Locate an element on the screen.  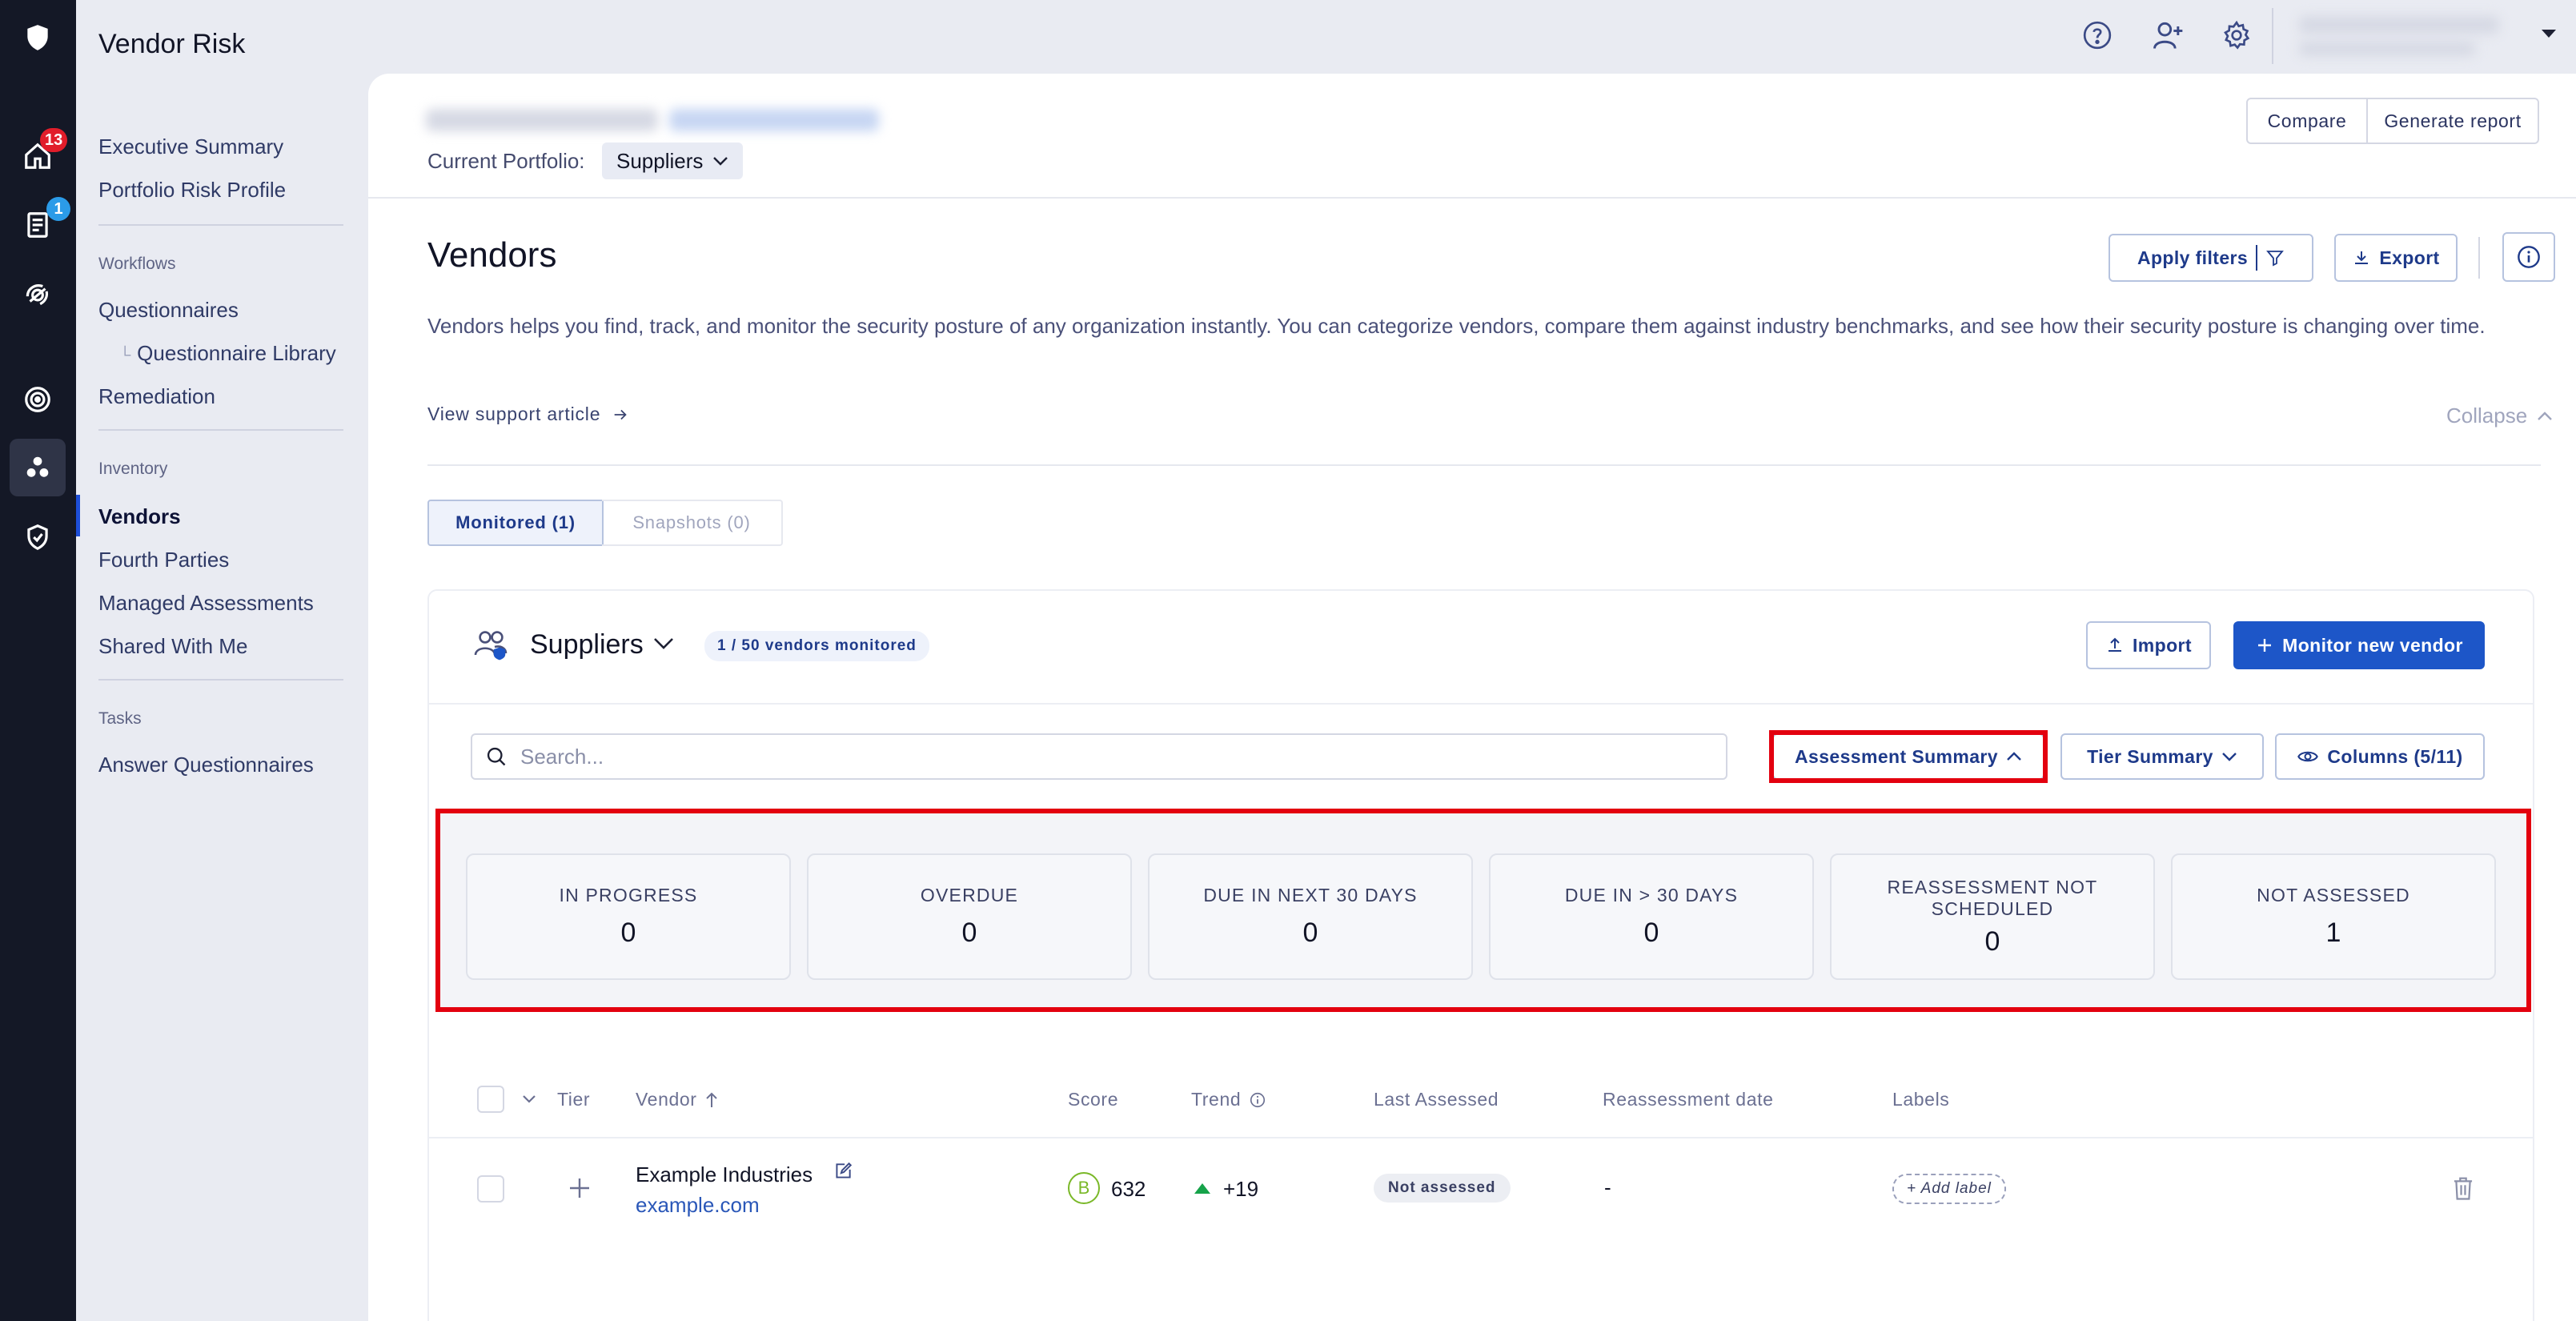
summary-value: 1 is located at coordinates (2333, 932).